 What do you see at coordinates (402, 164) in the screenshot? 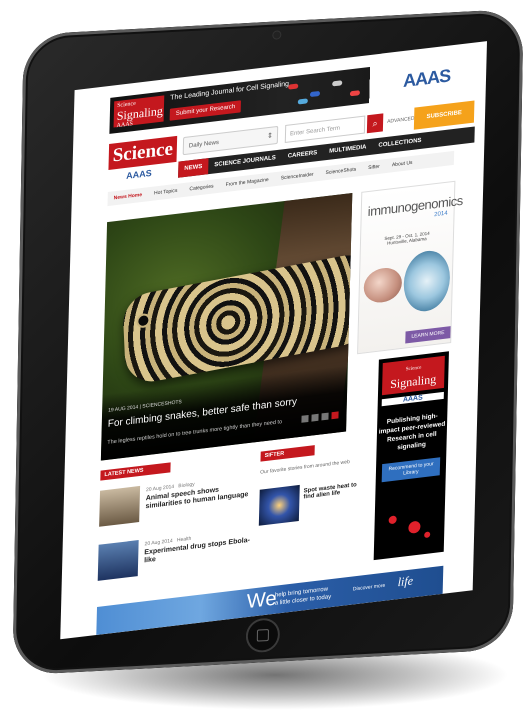
I see `subnav-about-us: About Us` at bounding box center [402, 164].